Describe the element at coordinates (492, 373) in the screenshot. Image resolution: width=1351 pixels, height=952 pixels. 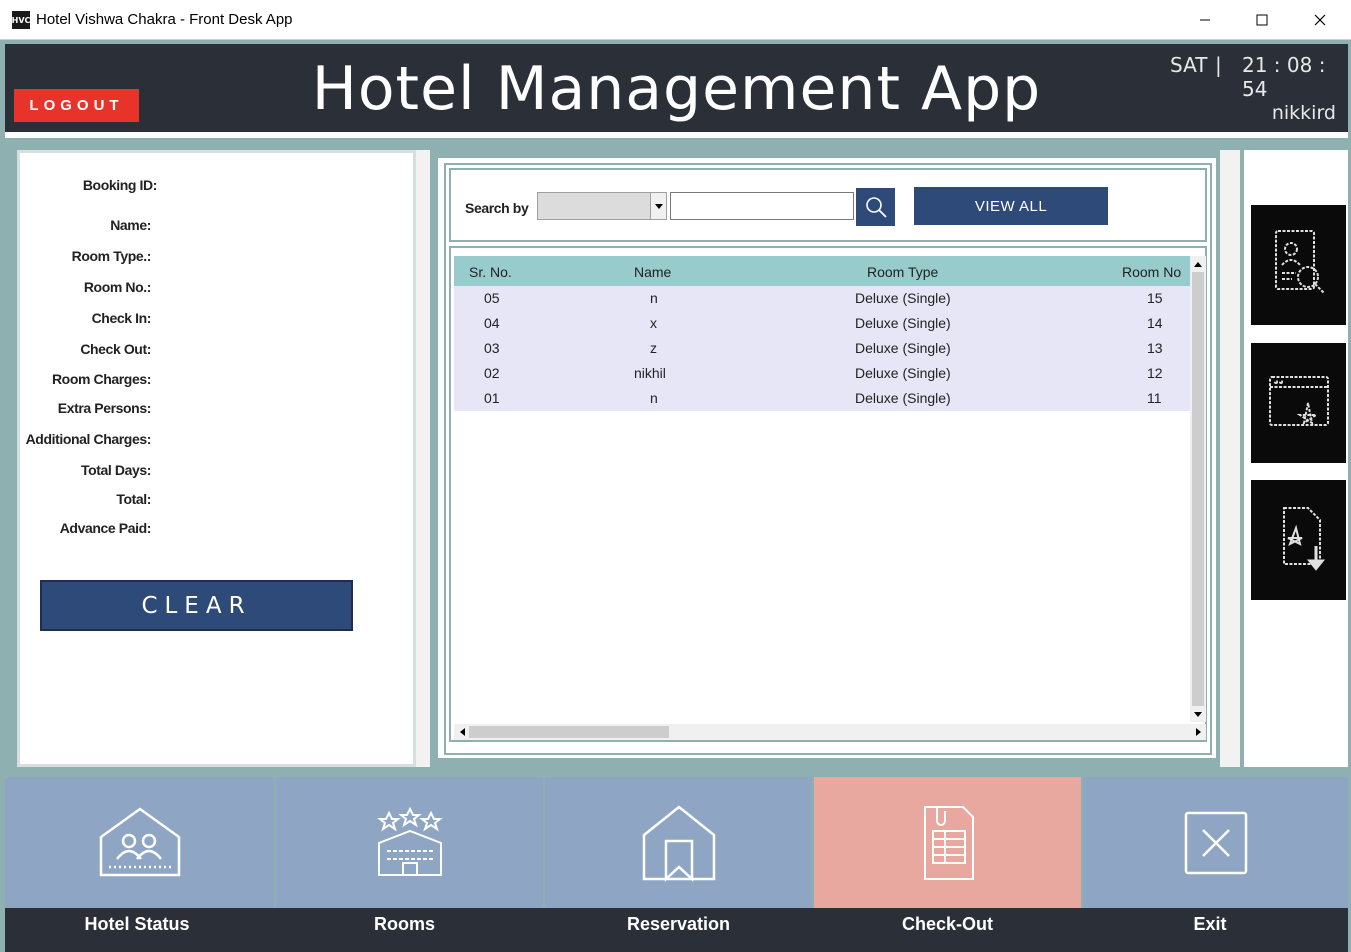
I see `cell-sr-no: 02` at that location.